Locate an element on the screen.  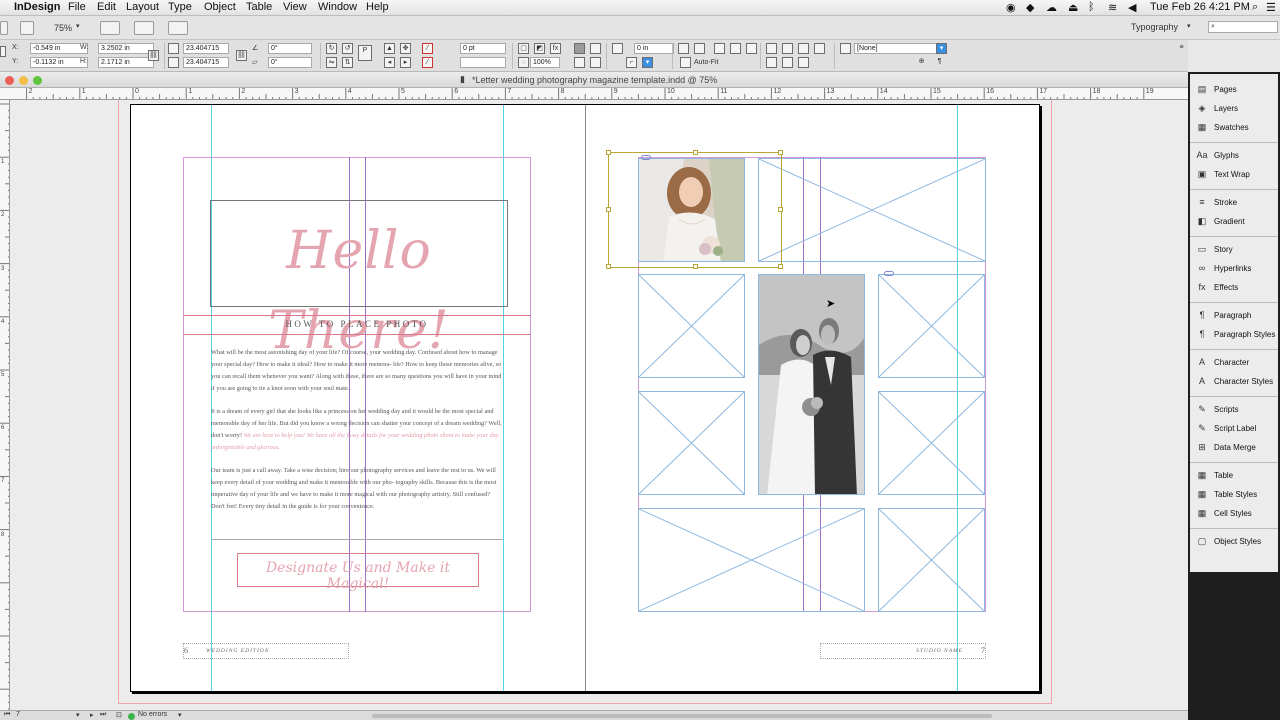
next-page-icon: ▸ is located at coordinates (92, 715).